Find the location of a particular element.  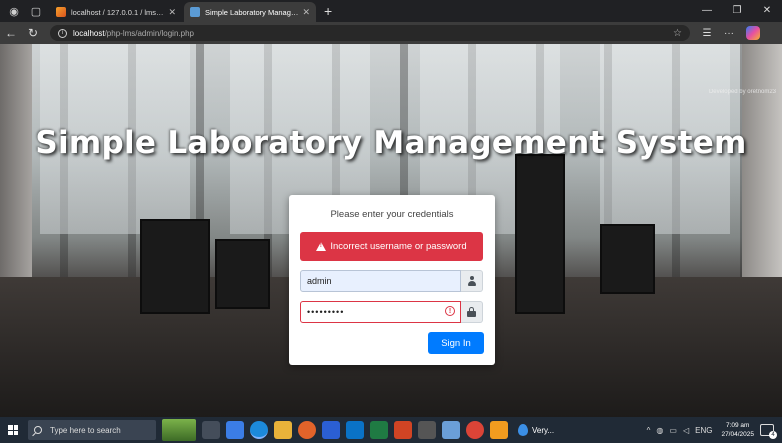

username-group is located at coordinates (391, 281).